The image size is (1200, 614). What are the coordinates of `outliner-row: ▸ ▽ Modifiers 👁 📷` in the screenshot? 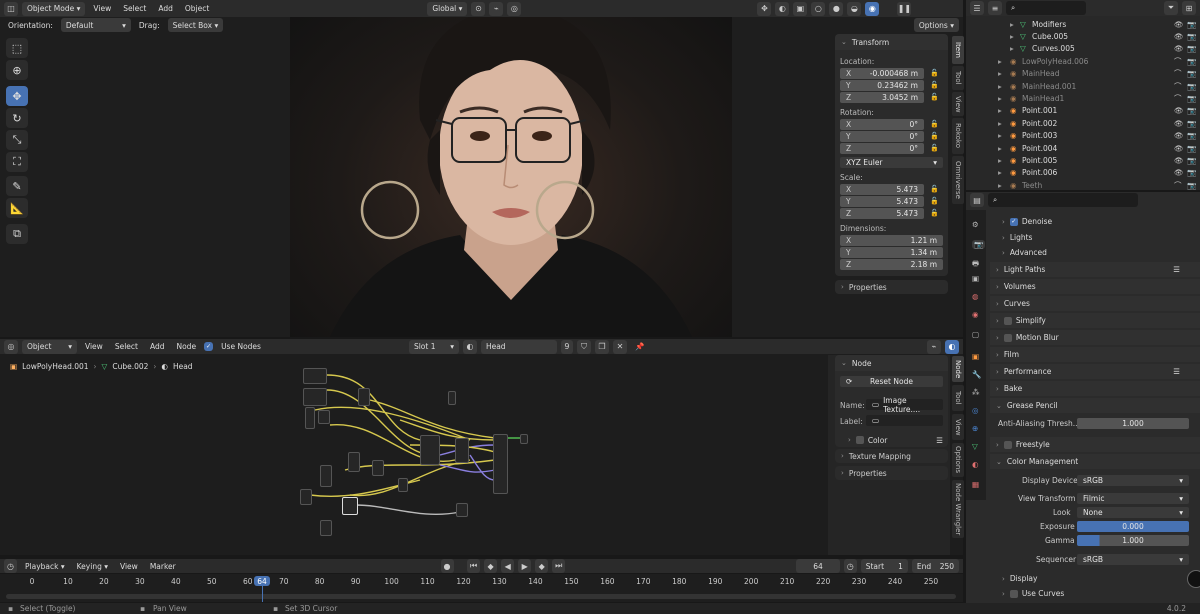 It's located at (1085, 24).